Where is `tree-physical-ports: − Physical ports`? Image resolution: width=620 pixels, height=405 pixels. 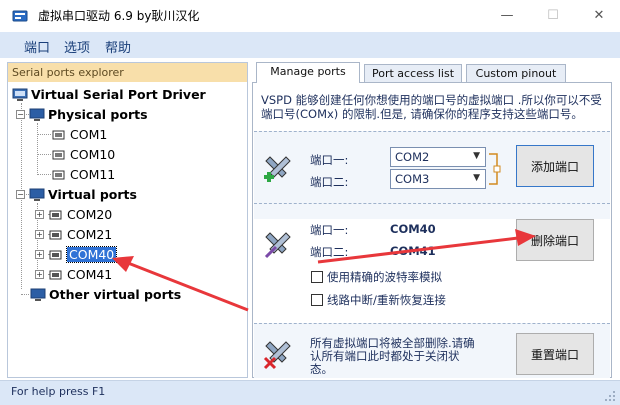
tree-physical-ports: − Physical ports is located at coordinates (82, 114).